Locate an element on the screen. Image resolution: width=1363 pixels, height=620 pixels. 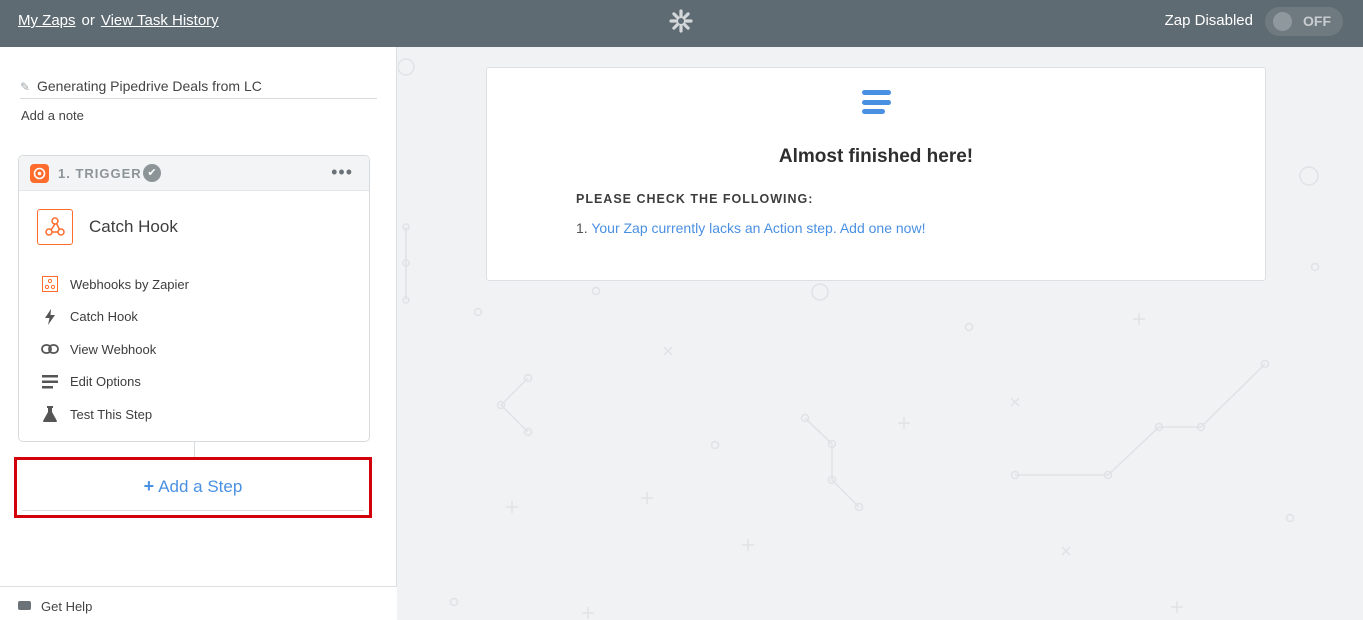
link-icon is located at coordinates (50, 349).